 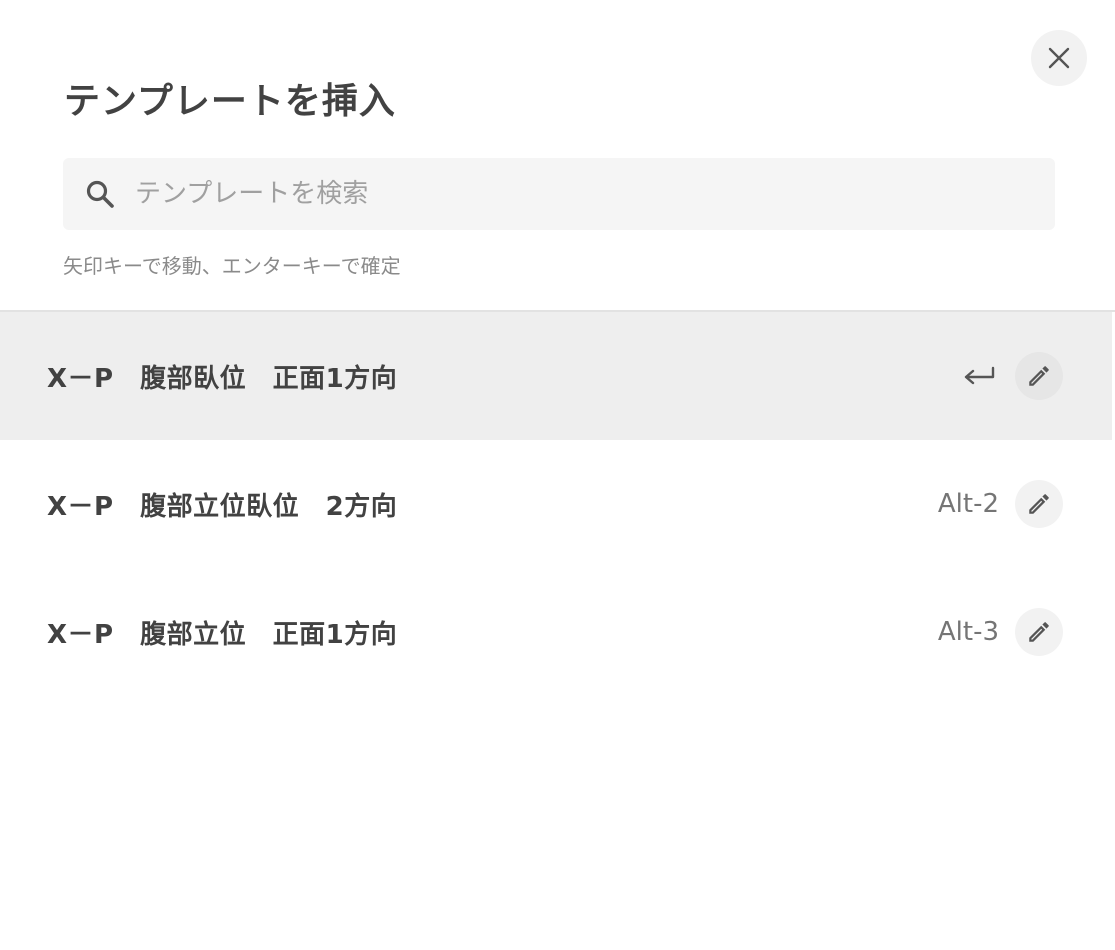 What do you see at coordinates (230, 101) in the screenshot?
I see `dialog-title: テンプレートを挿入` at bounding box center [230, 101].